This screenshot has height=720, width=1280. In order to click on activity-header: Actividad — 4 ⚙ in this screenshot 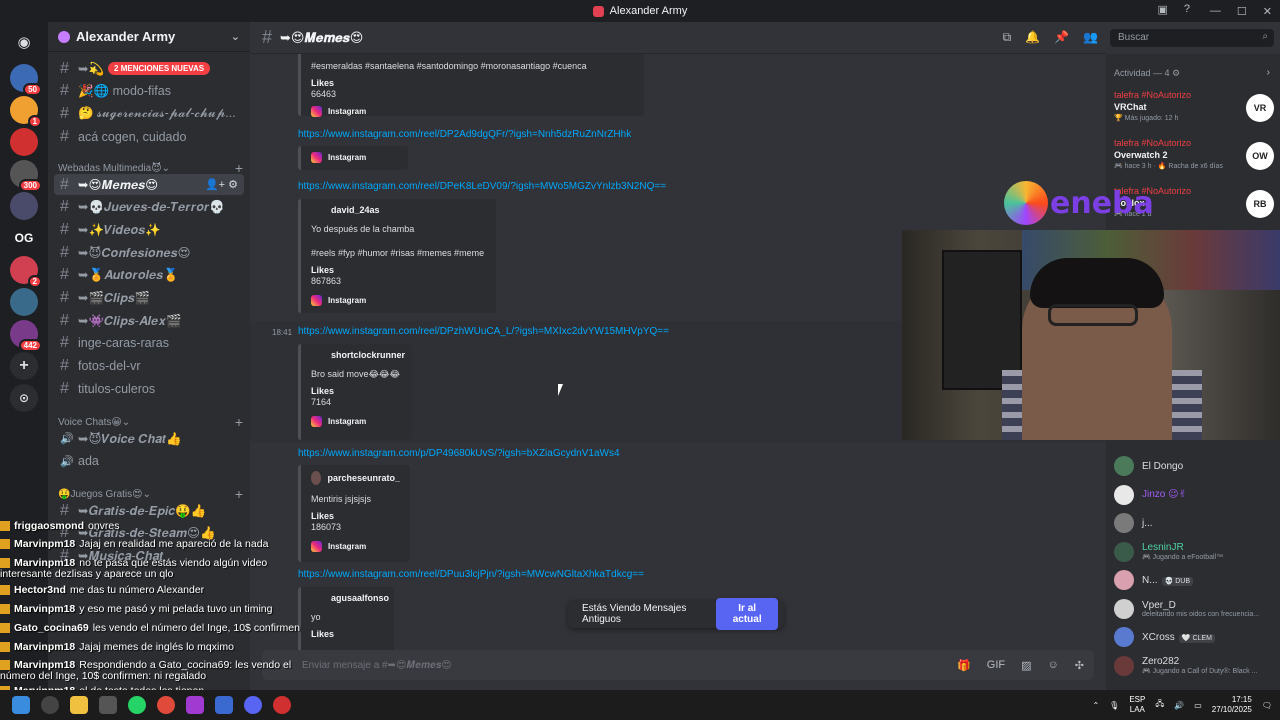, I will do `click(1147, 73)`.